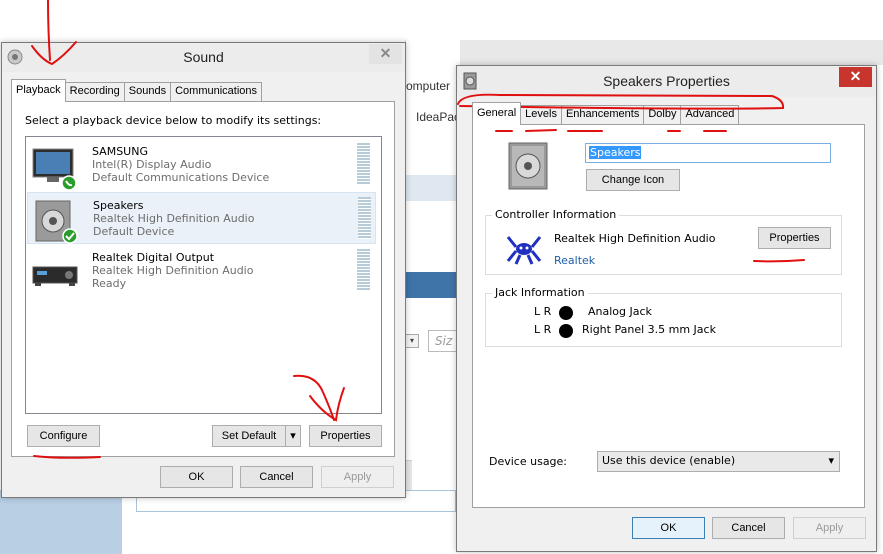 The width and height of the screenshot is (883, 554). What do you see at coordinates (134, 231) in the screenshot?
I see `device-status: Default Device` at bounding box center [134, 231].